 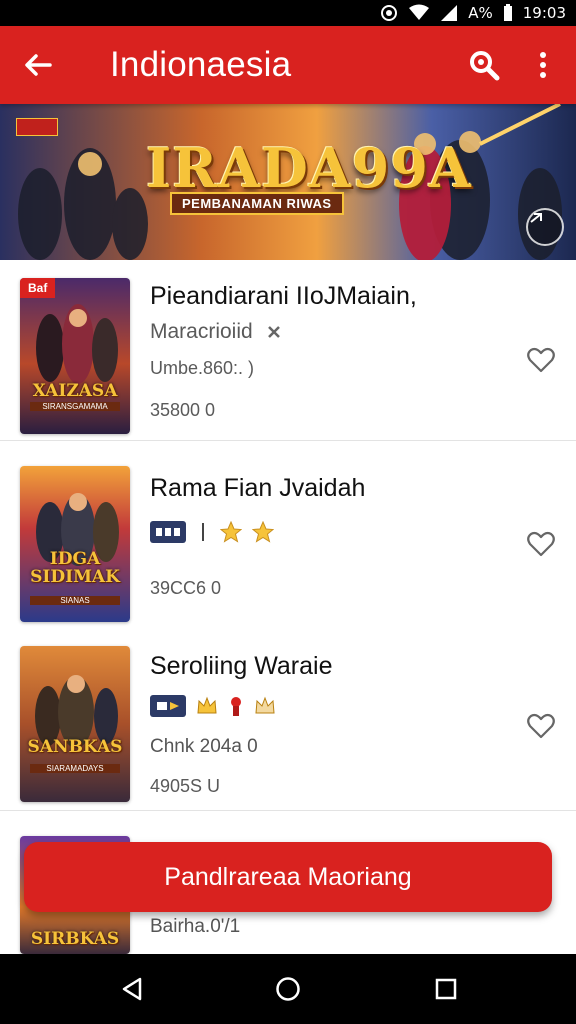 I want to click on status-bar: A% 19:03, so click(x=288, y=13).